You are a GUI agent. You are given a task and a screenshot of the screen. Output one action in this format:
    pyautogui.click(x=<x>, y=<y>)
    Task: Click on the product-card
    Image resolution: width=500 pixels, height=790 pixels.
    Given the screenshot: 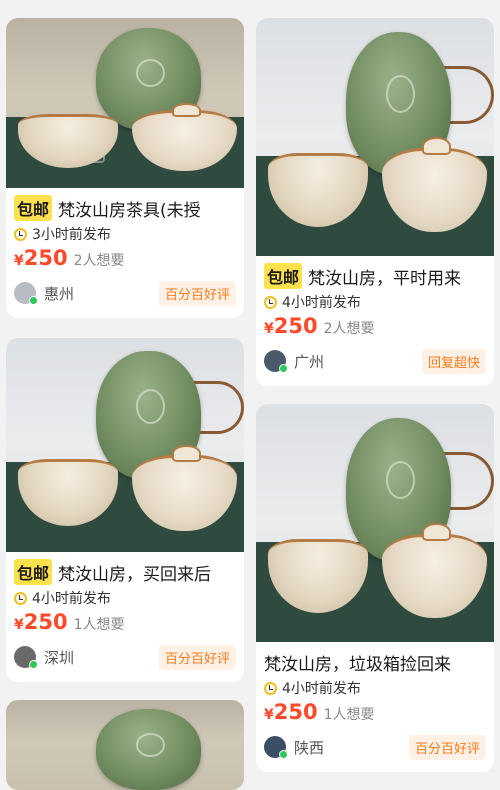 What is the action you would take?
    pyautogui.click(x=125, y=745)
    